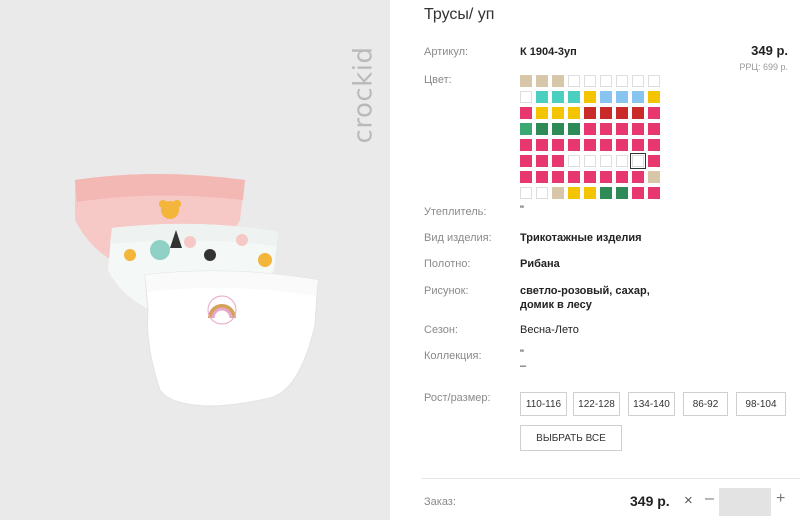 The width and height of the screenshot is (800, 520). I want to click on size-button-122-128: 122-128, so click(596, 404).